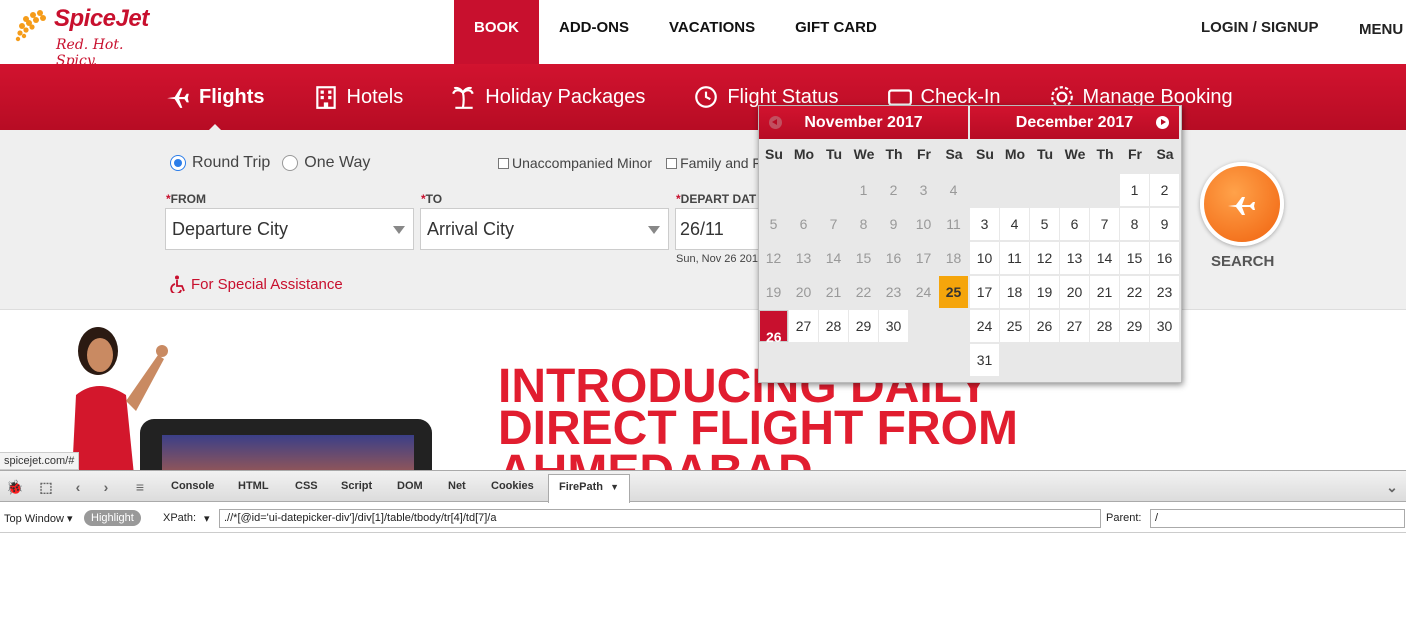 Image resolution: width=1406 pixels, height=634 pixels. What do you see at coordinates (290, 163) in the screenshot?
I see `one-way-radio` at bounding box center [290, 163].